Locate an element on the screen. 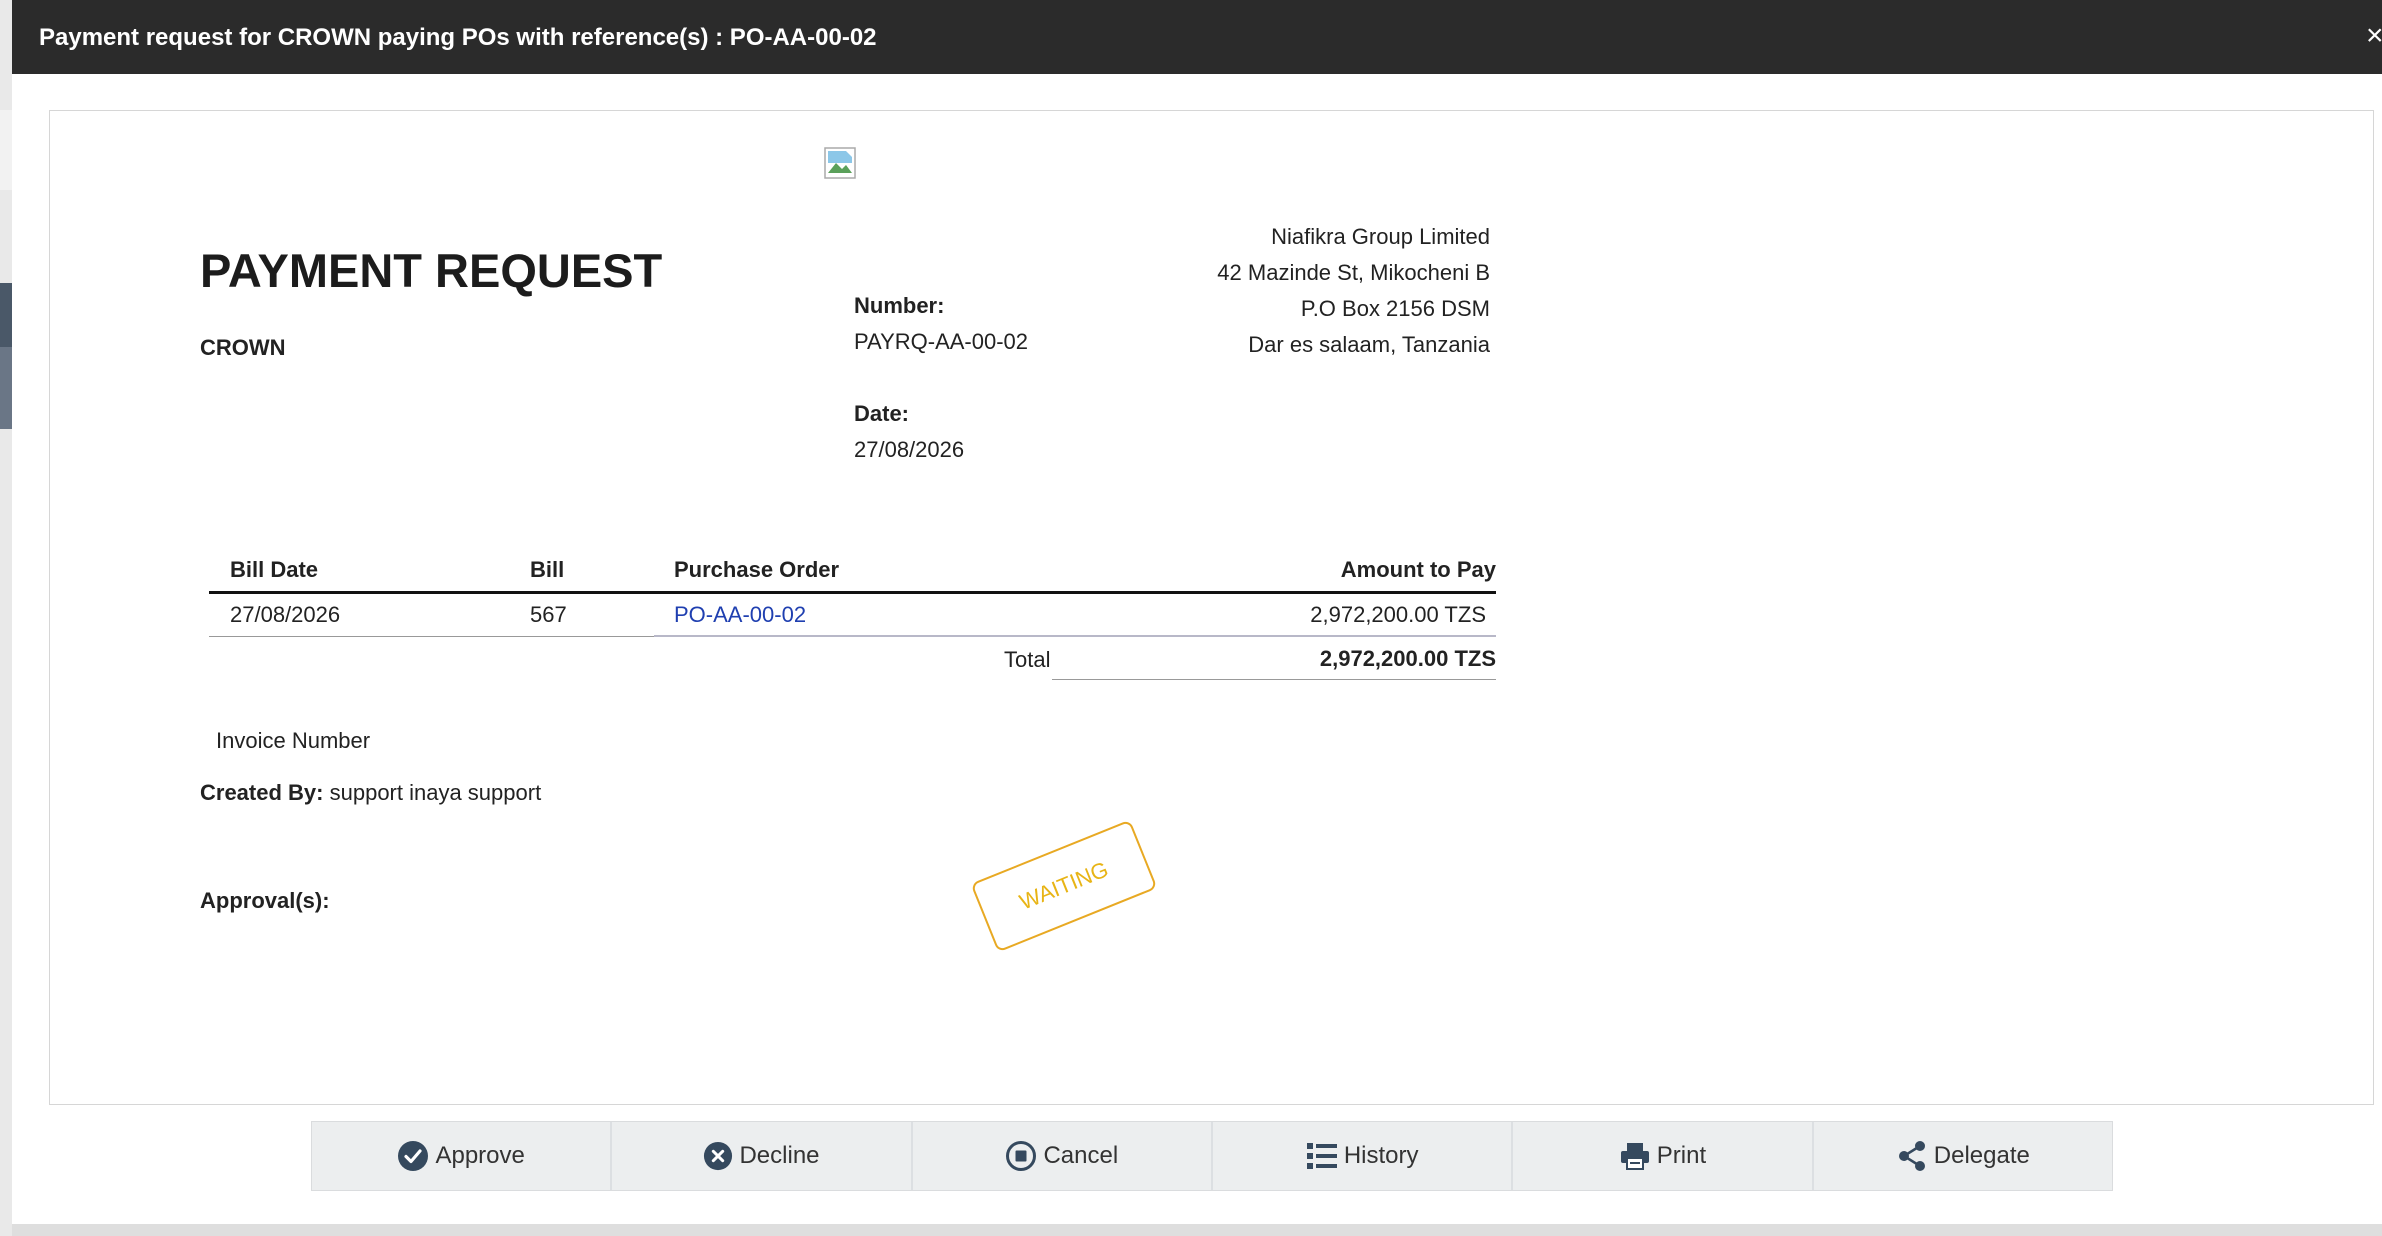  column-header-amount: Amount to Pay is located at coordinates (1418, 569).